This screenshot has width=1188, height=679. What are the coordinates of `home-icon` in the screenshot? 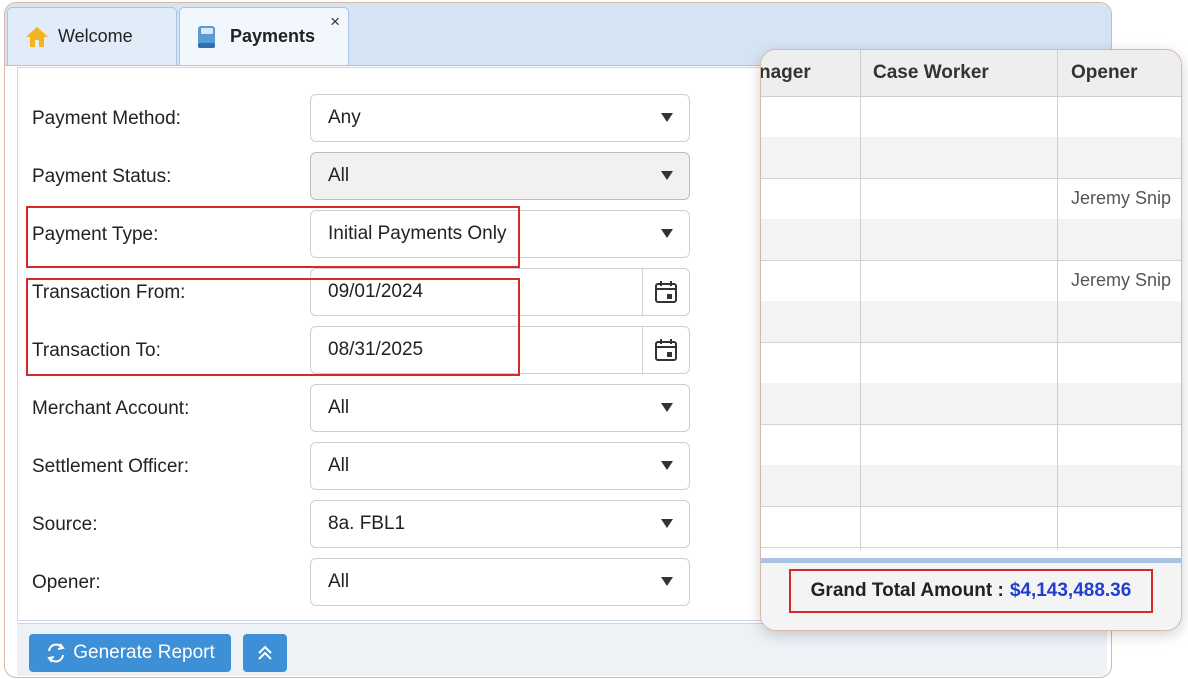 It's located at (37, 37).